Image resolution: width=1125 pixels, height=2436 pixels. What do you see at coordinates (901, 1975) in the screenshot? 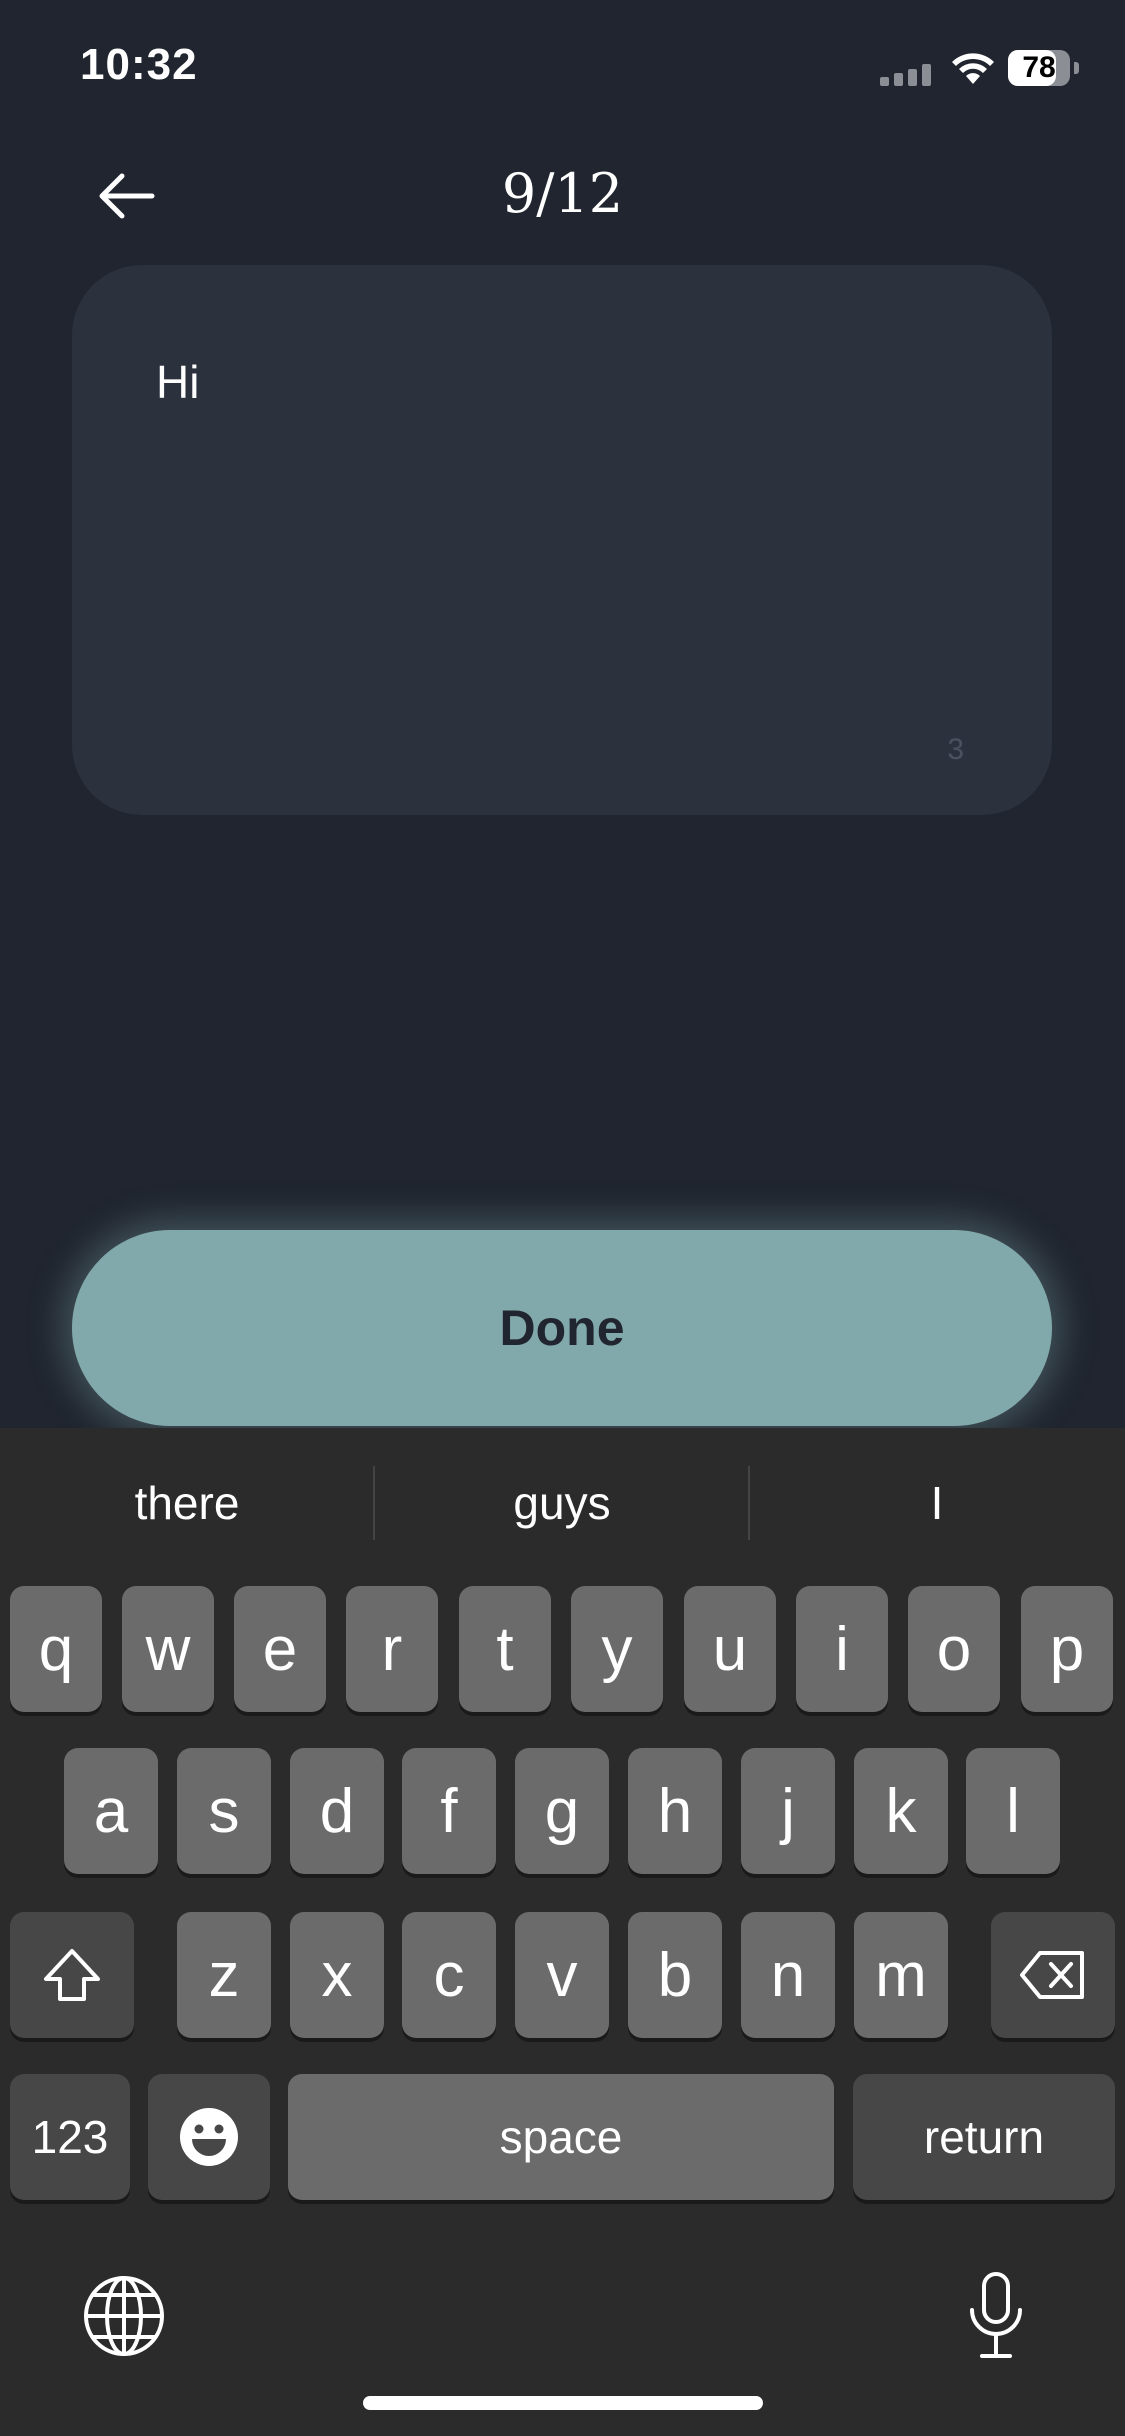
I see `key-m: m` at bounding box center [901, 1975].